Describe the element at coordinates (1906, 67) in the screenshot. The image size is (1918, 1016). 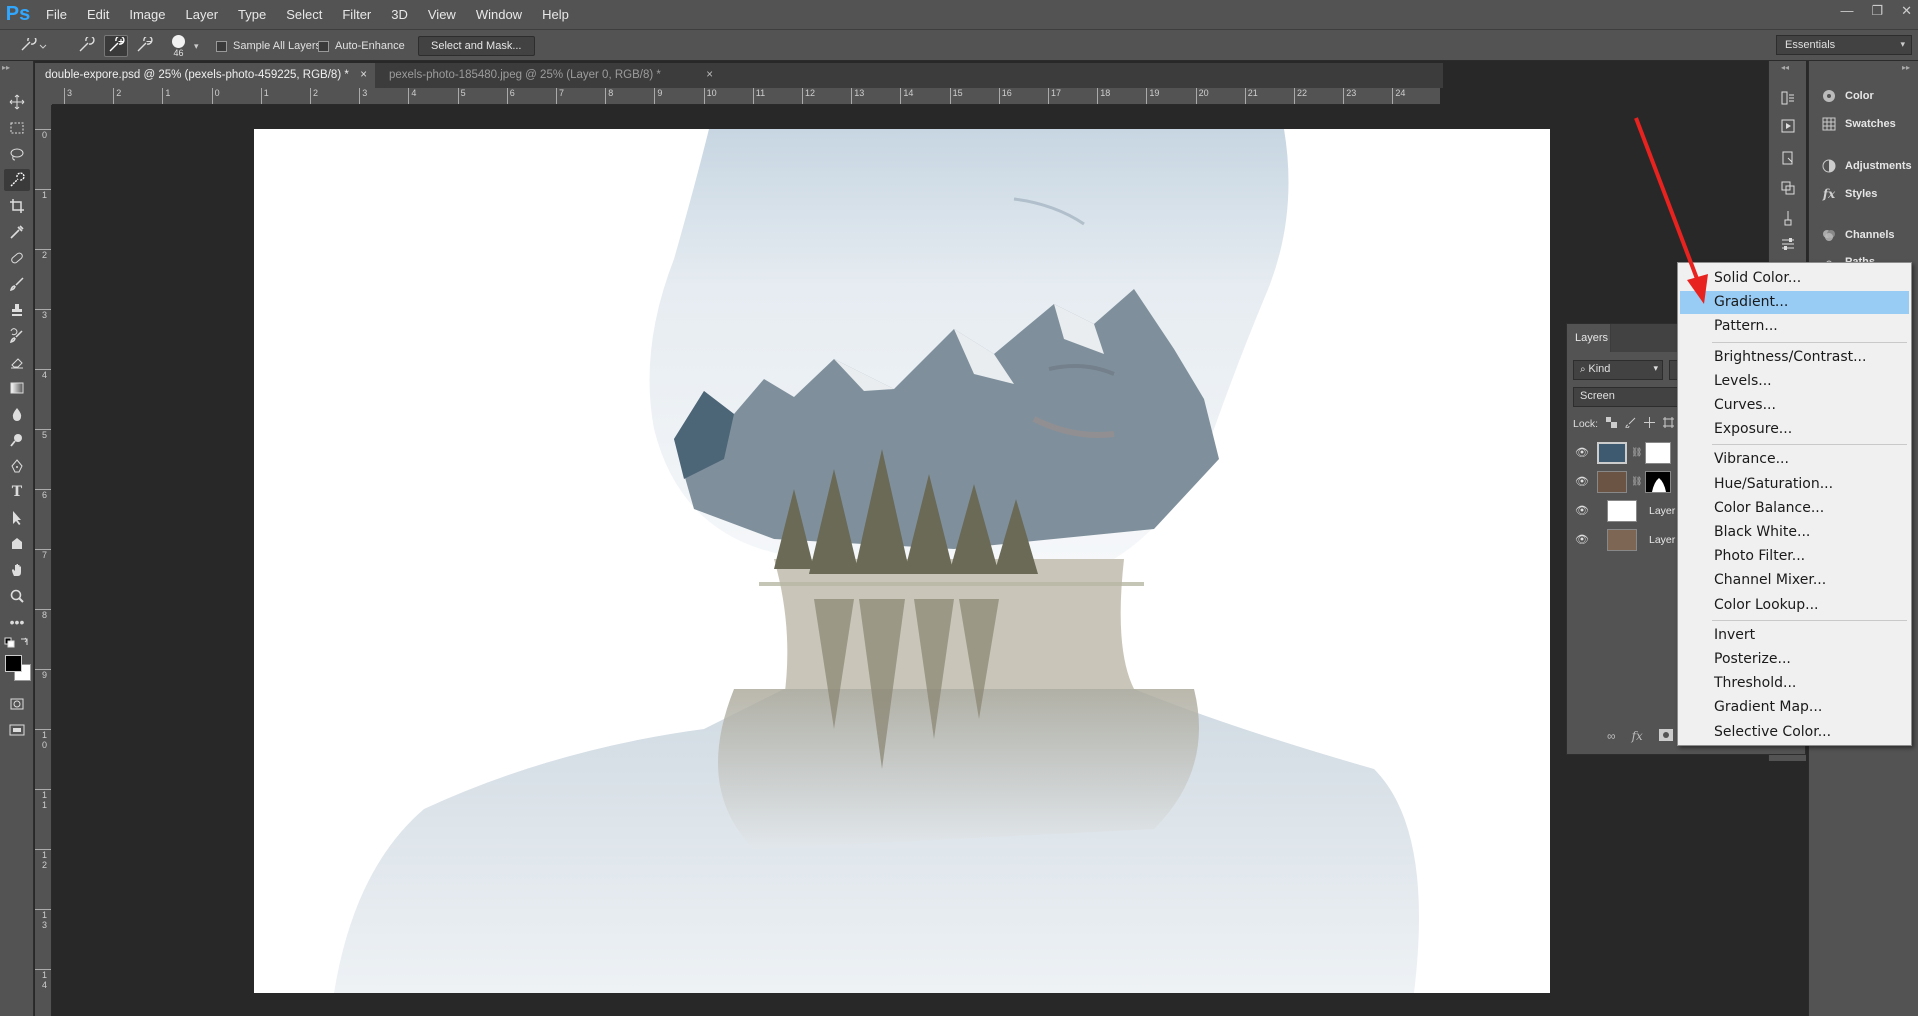
I see `expand-panels-icon: ▸▸` at that location.